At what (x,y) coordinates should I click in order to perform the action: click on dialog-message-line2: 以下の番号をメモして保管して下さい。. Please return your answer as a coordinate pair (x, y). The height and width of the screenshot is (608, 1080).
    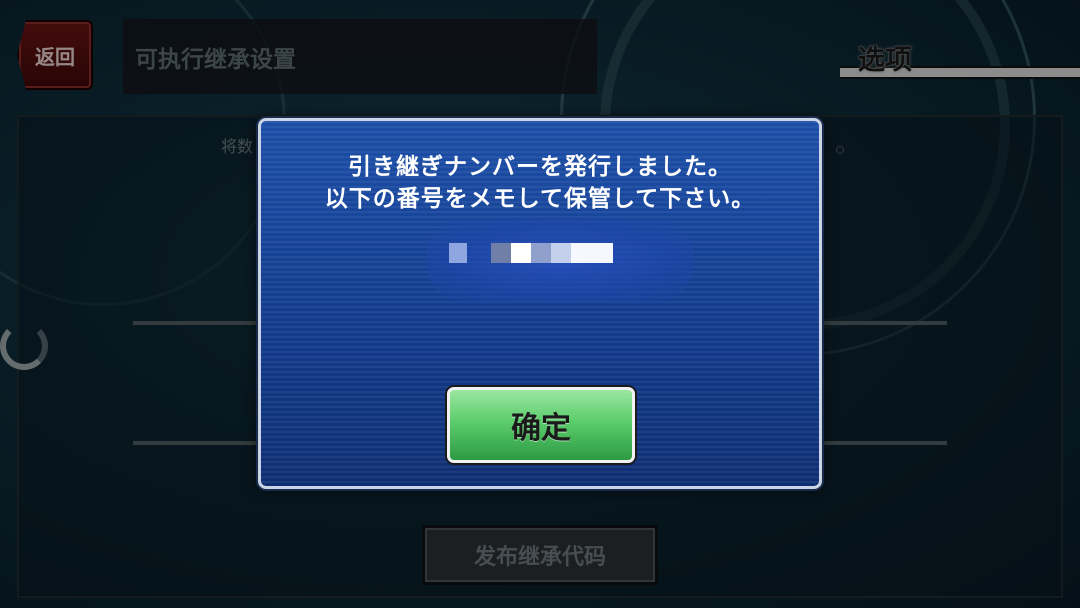
    Looking at the image, I should click on (540, 199).